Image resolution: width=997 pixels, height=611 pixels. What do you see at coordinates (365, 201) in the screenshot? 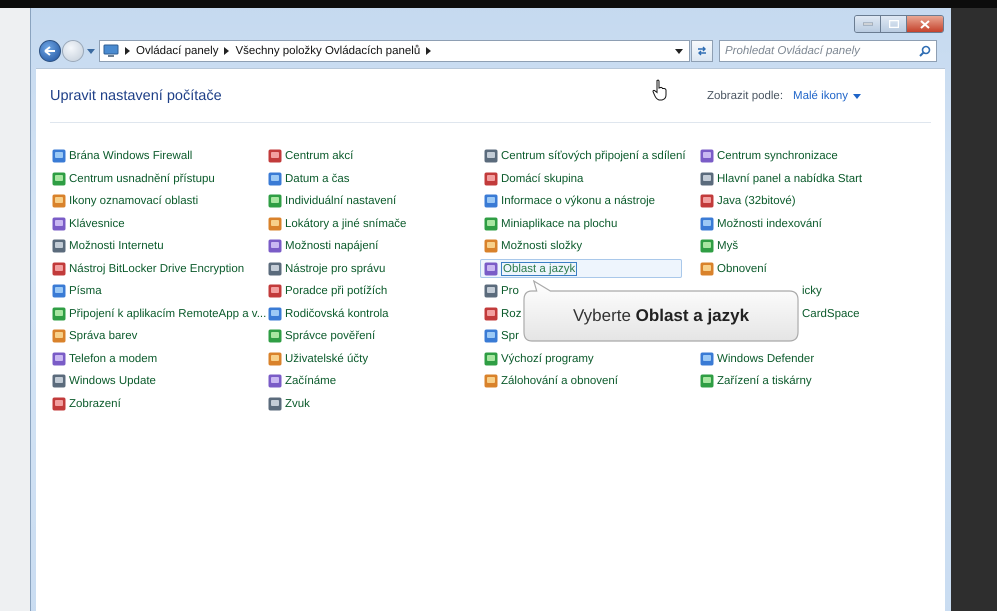
I see `control-panel-item: Individuální nastavení` at bounding box center [365, 201].